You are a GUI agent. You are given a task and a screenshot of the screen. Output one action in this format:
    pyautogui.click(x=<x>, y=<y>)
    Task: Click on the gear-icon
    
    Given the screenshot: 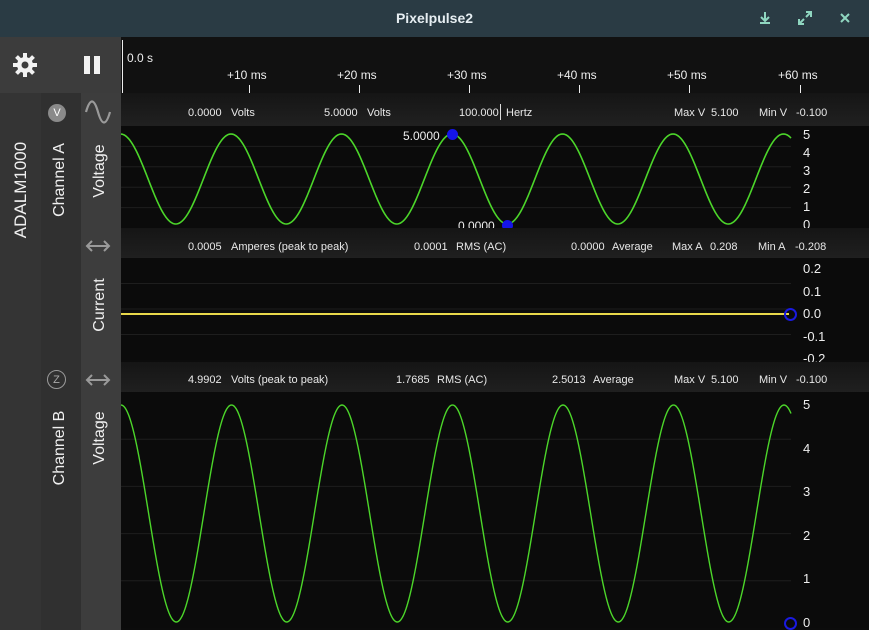 What is the action you would take?
    pyautogui.click(x=25, y=65)
    